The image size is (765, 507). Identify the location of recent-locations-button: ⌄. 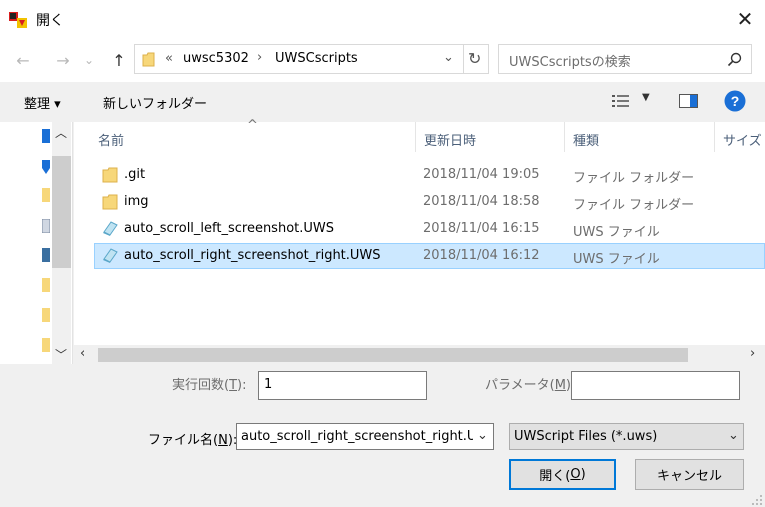
(89, 60).